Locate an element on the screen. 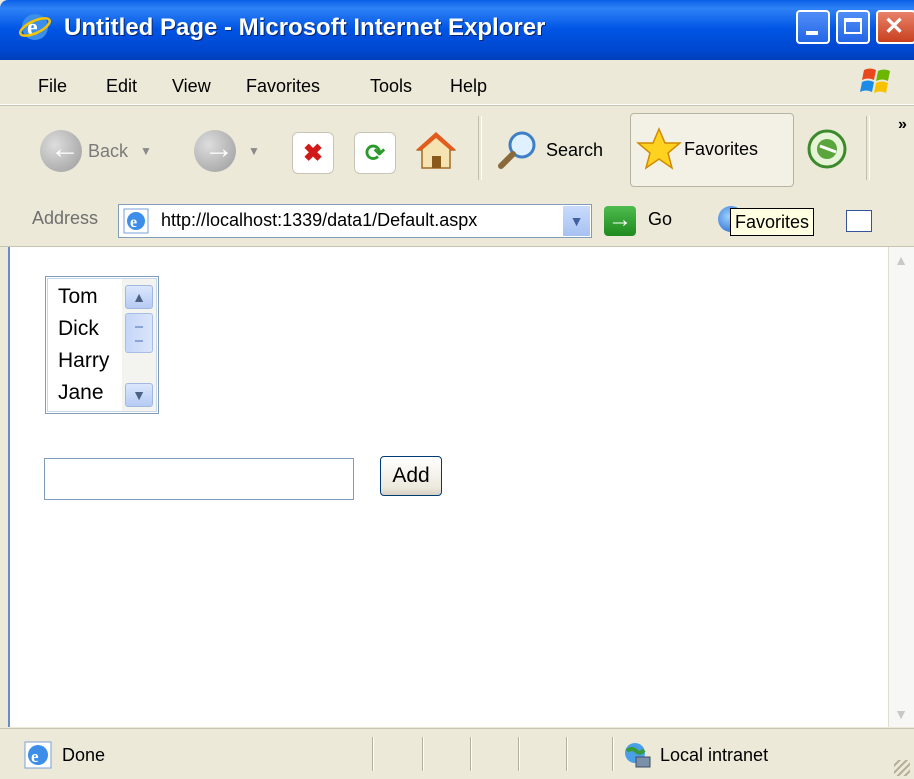  menu-edit: Edit is located at coordinates (121, 86).